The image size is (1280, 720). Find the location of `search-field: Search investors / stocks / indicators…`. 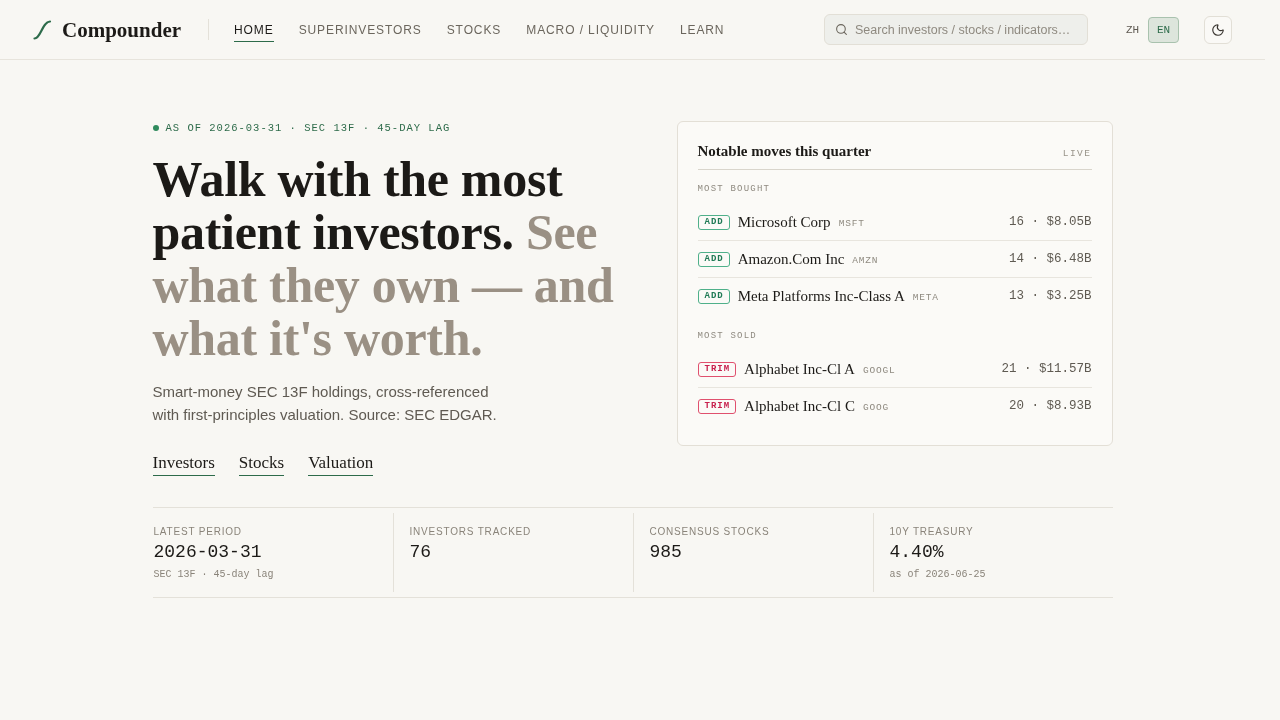

search-field: Search investors / stocks / indicators… is located at coordinates (956, 29).